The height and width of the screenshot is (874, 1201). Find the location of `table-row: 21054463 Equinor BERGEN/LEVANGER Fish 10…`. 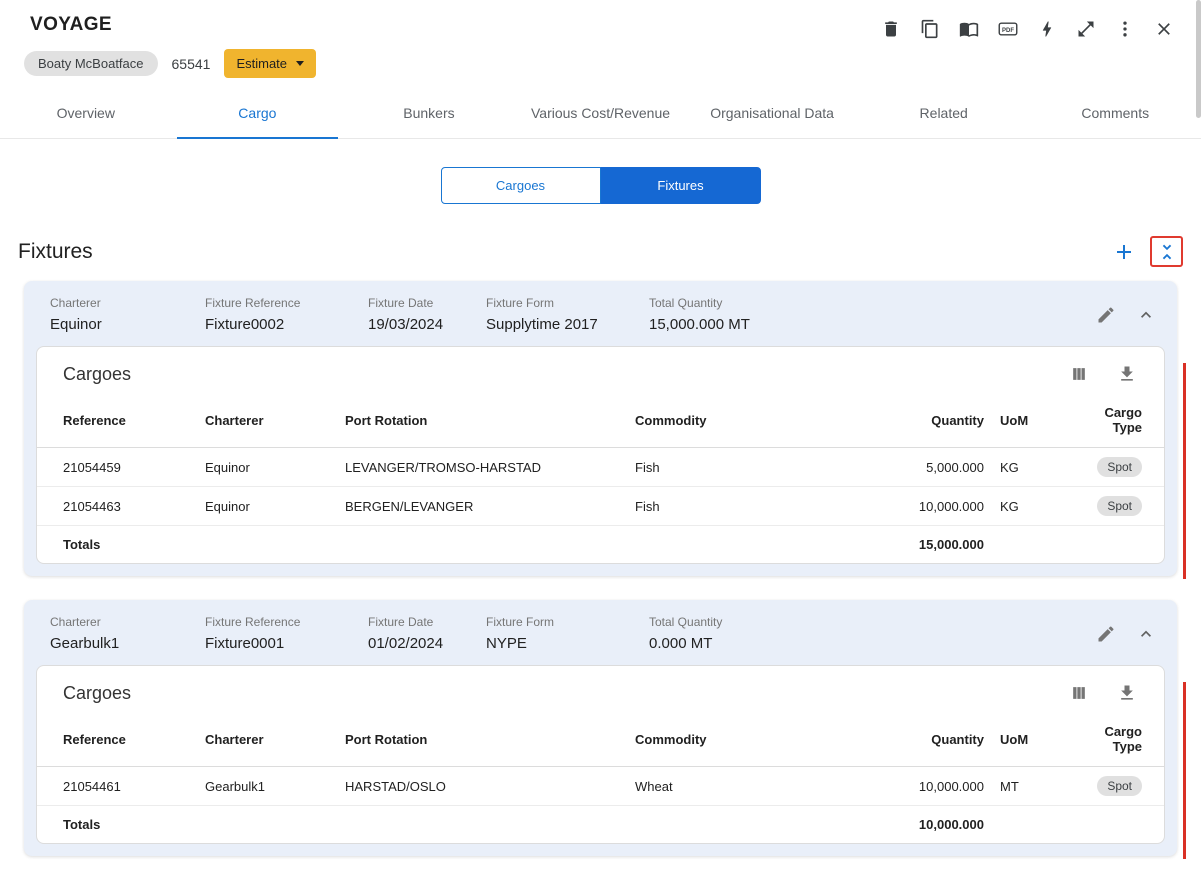

table-row: 21054463 Equinor BERGEN/LEVANGER Fish 10… is located at coordinates (600, 506).